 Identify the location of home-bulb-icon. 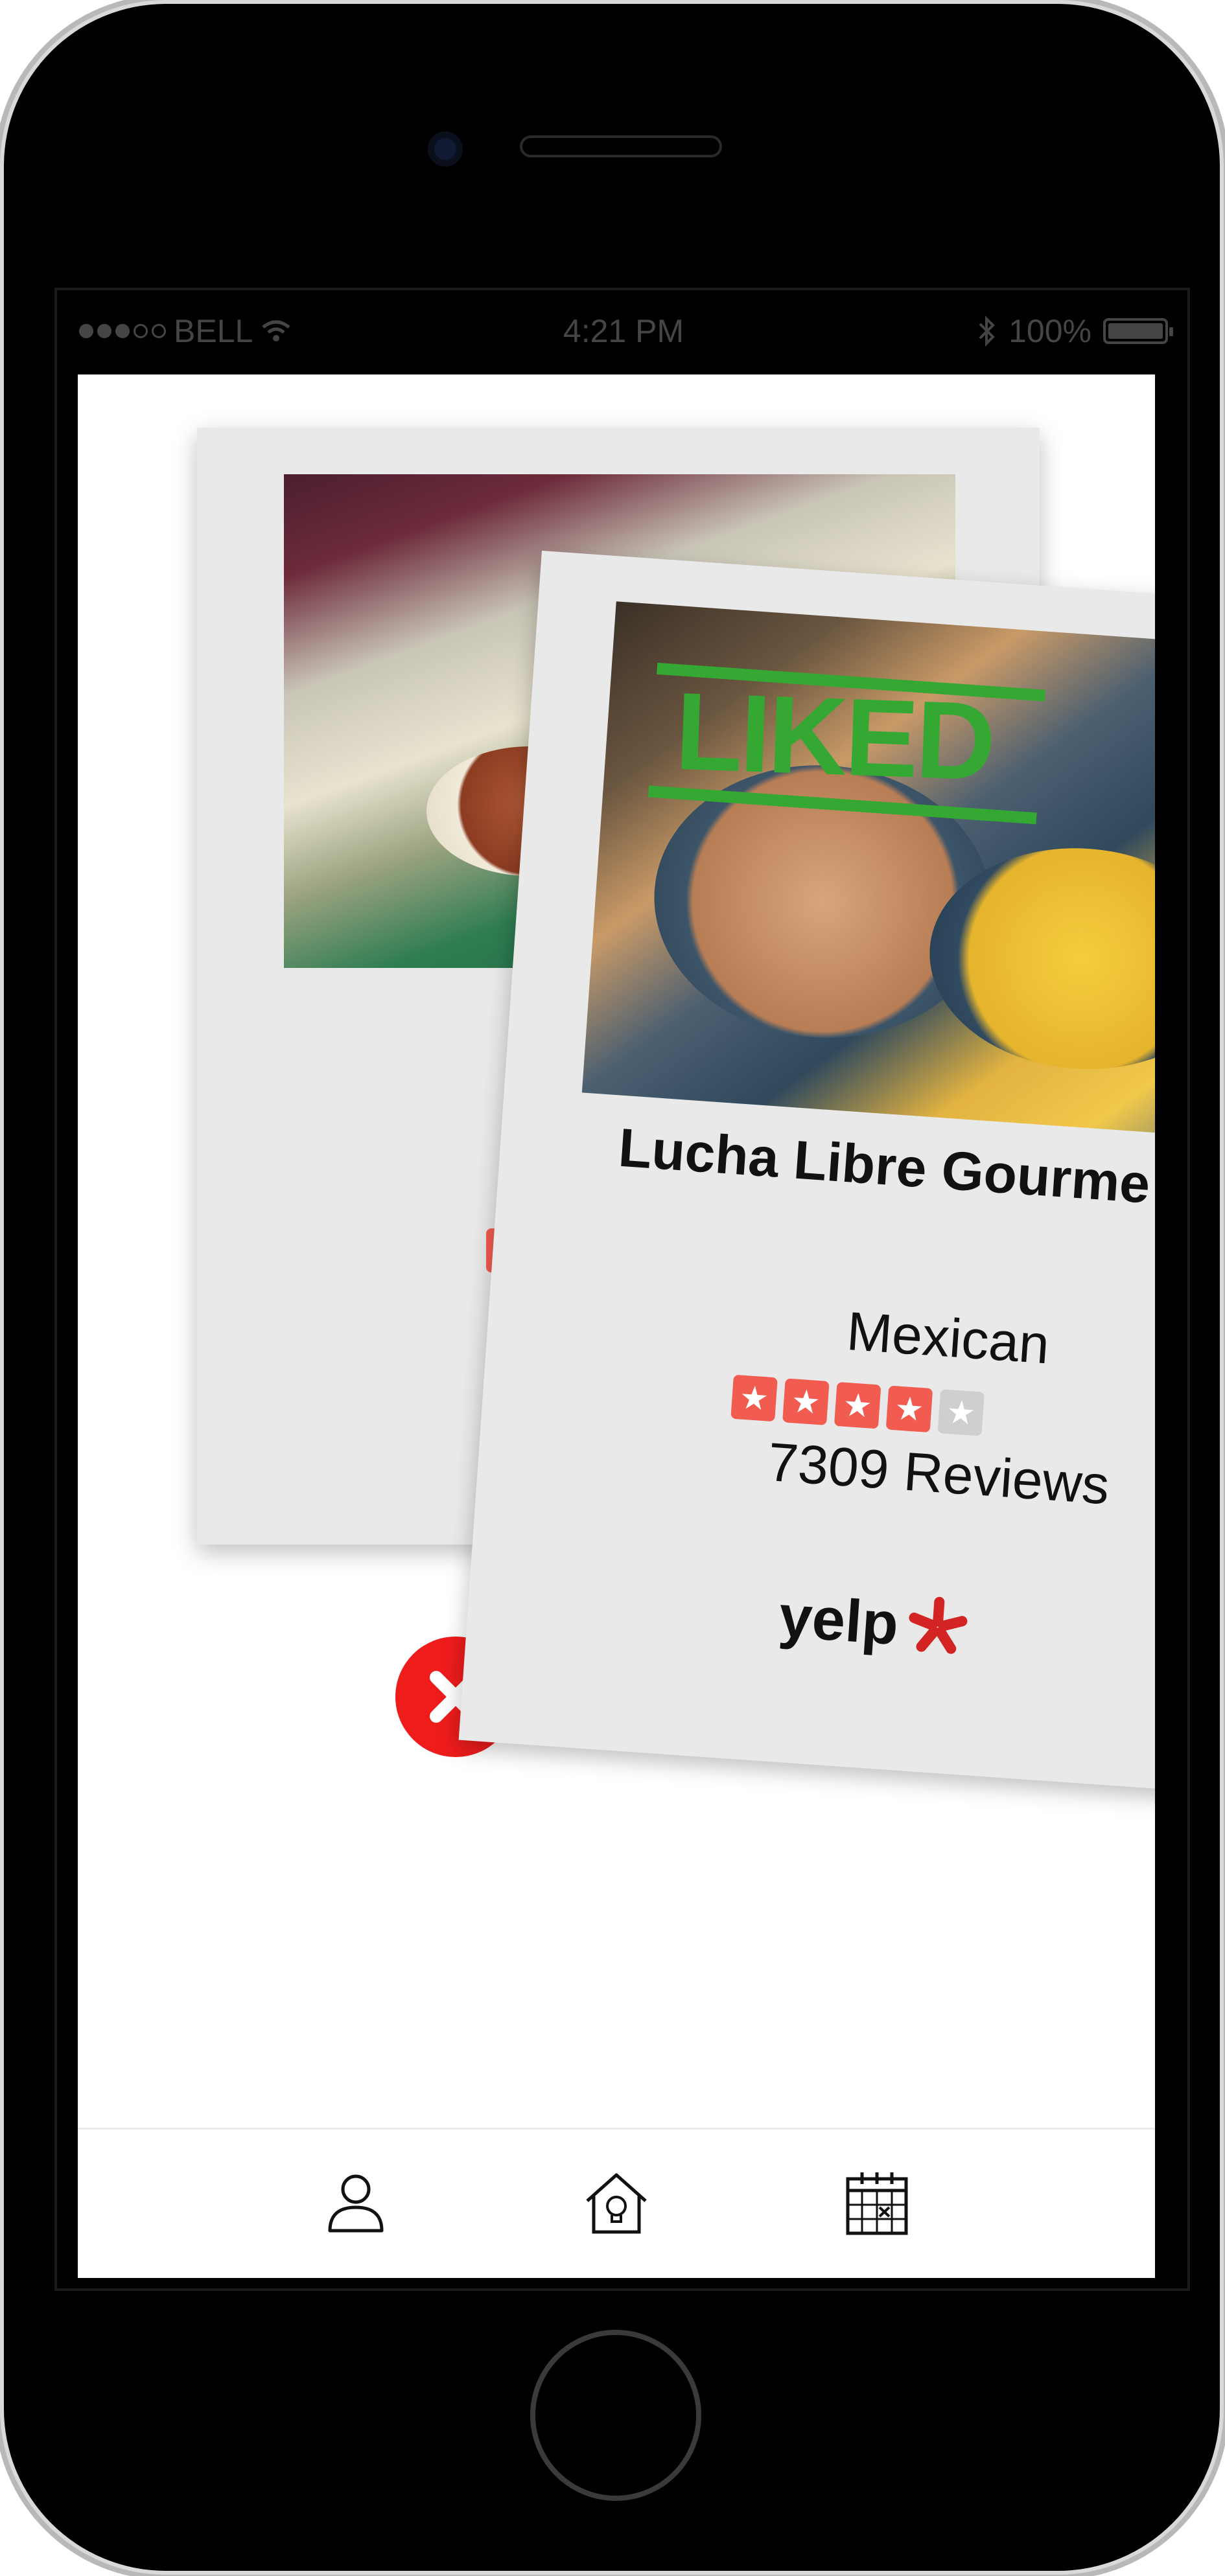
(616, 2203).